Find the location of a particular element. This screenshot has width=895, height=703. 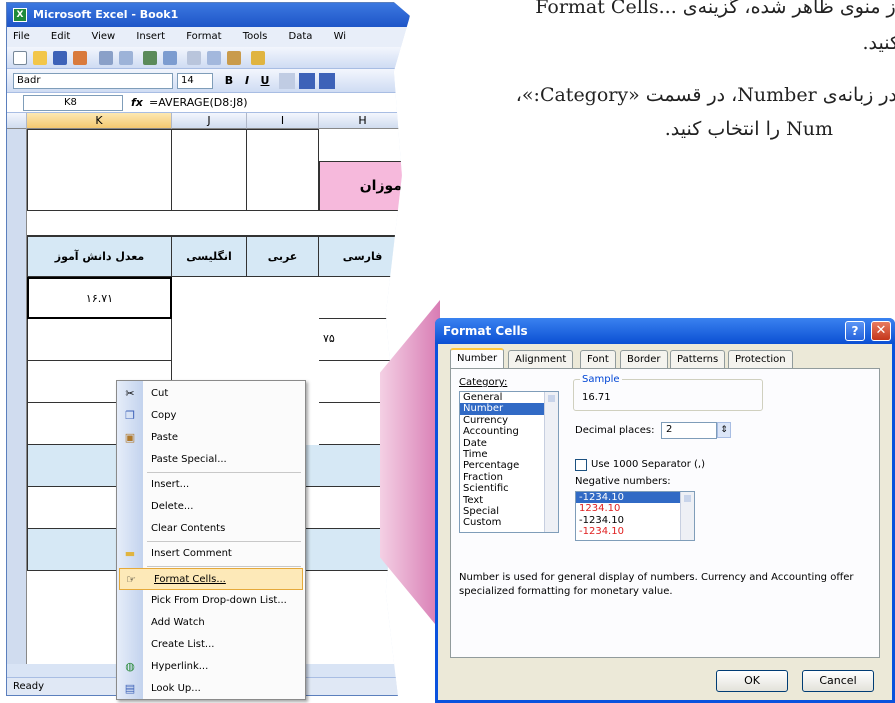

tab-number: Number is located at coordinates (477, 358).